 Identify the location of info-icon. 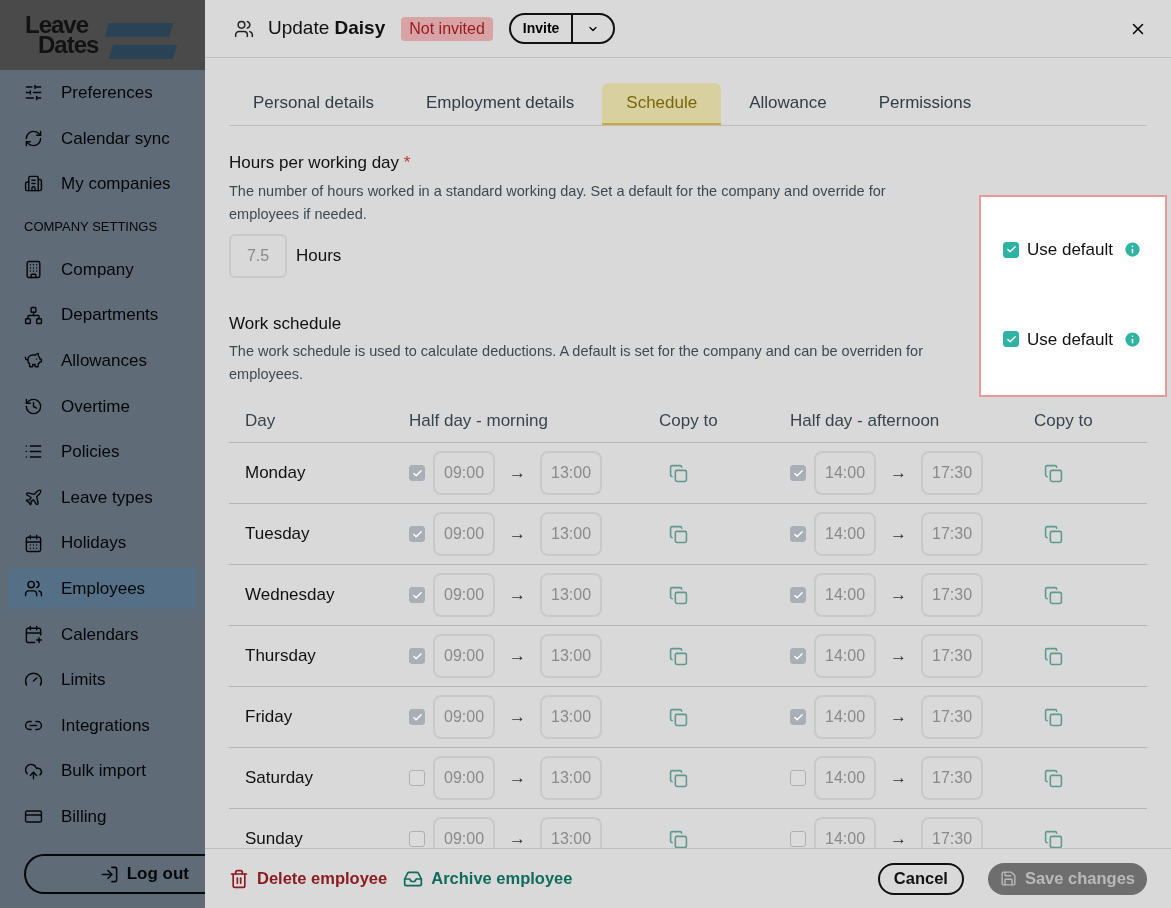
(1132, 339).